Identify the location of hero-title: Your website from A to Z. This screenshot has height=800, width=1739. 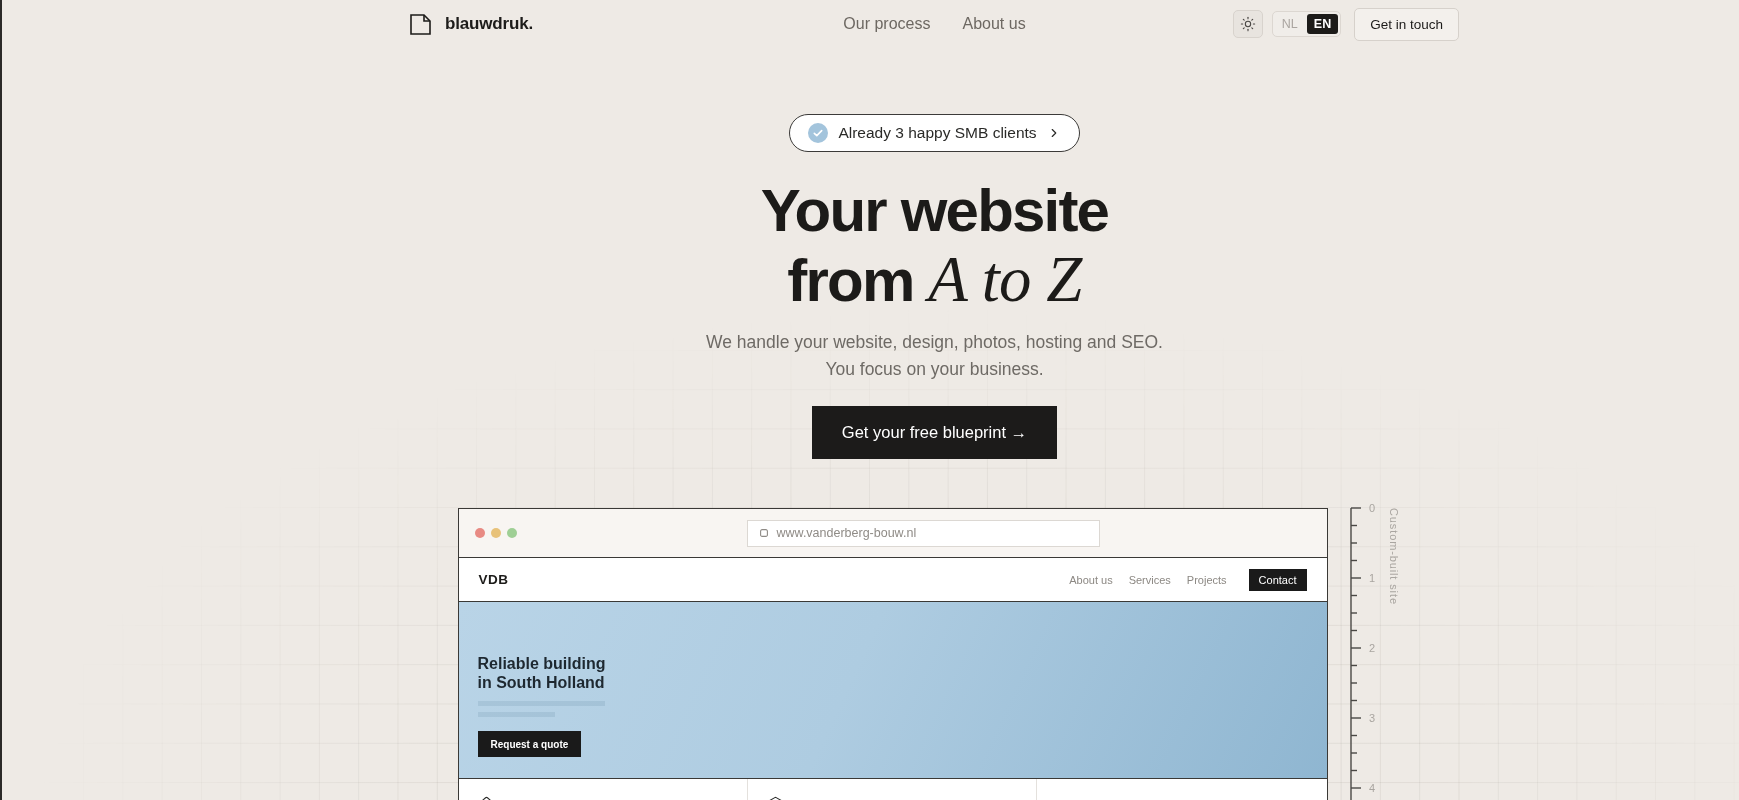
(934, 246).